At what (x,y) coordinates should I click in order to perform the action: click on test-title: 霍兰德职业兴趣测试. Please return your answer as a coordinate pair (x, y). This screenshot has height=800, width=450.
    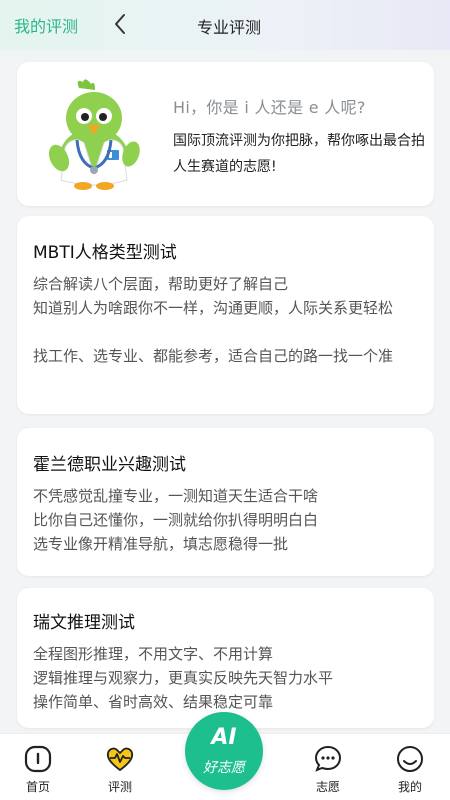
    Looking at the image, I should click on (109, 465).